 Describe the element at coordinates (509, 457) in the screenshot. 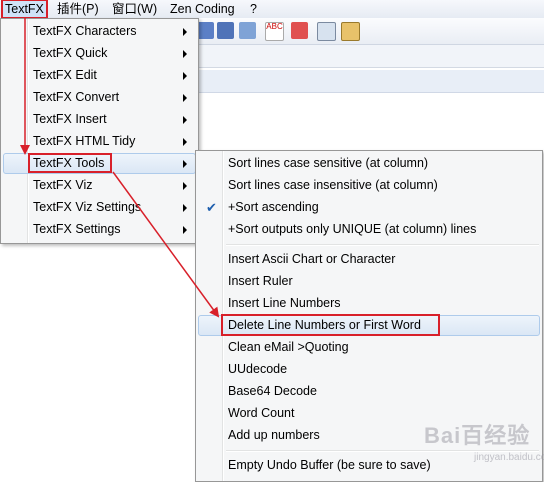

I see `watermark-url: jingyan.baidu.com` at that location.